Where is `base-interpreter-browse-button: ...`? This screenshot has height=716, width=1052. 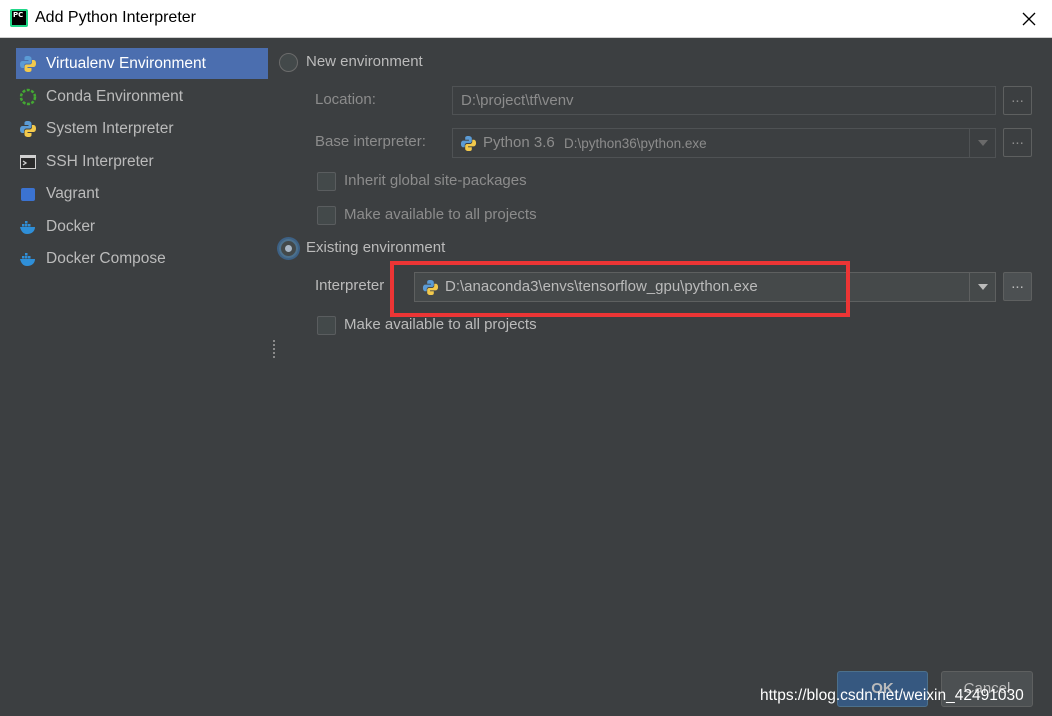
base-interpreter-browse-button: ... is located at coordinates (1017, 142).